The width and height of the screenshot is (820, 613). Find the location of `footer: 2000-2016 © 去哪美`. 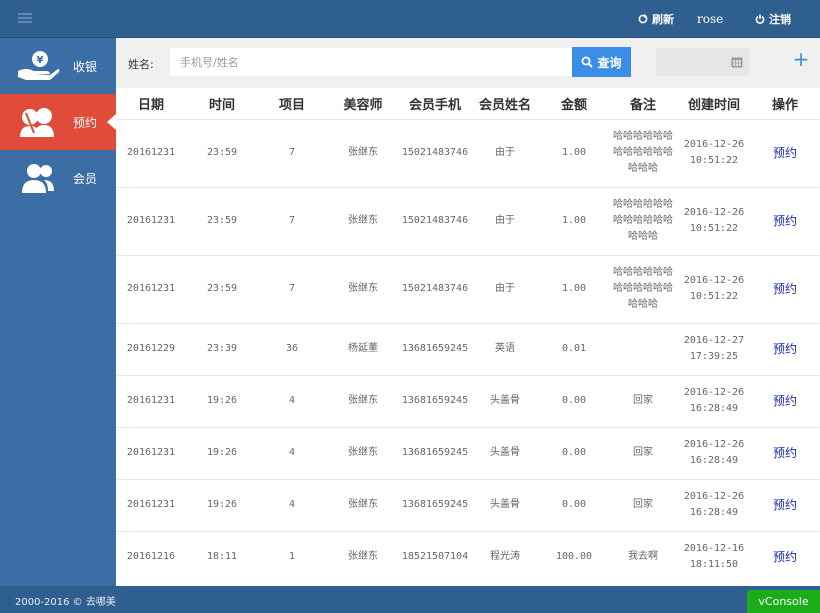

footer: 2000-2016 © 去哪美 is located at coordinates (410, 599).